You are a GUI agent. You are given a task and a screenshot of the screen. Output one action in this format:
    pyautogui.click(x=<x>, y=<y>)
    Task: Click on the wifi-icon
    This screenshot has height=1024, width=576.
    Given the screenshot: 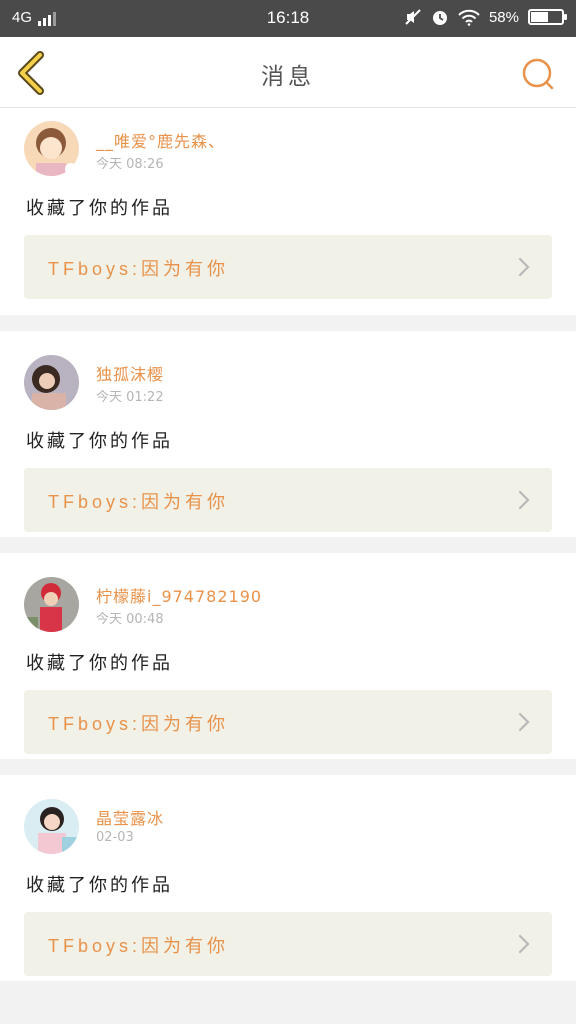 What is the action you would take?
    pyautogui.click(x=469, y=17)
    